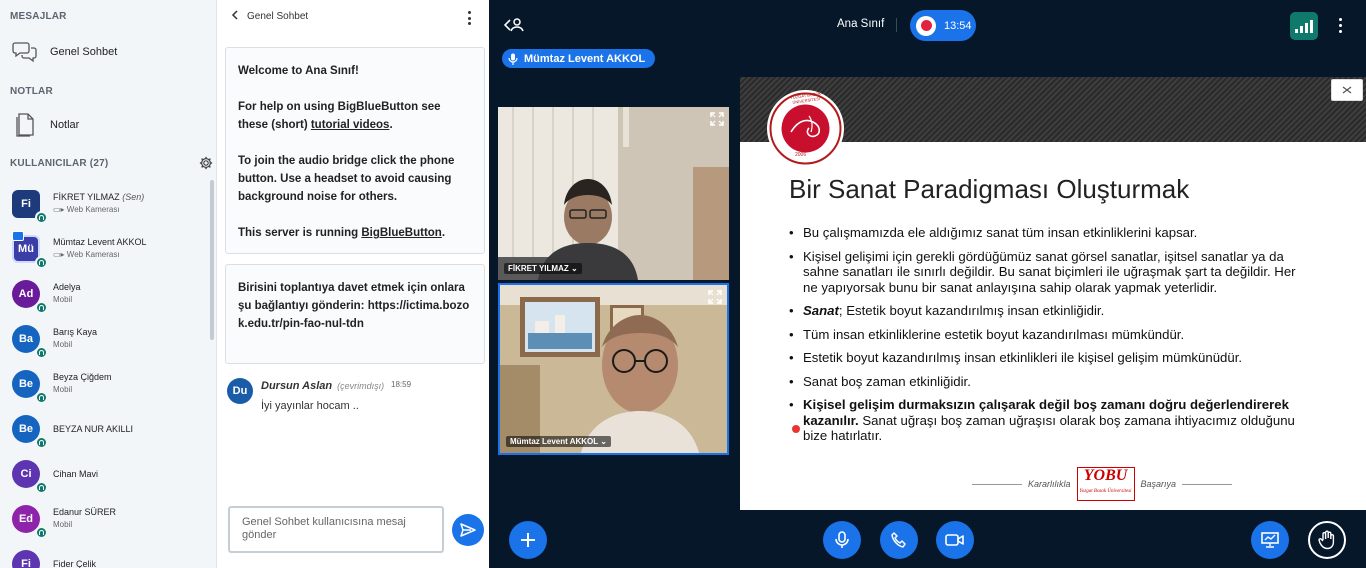 Image resolution: width=1366 pixels, height=568 pixels. Describe the element at coordinates (25, 125) in the screenshot. I see `notes-icon` at that location.